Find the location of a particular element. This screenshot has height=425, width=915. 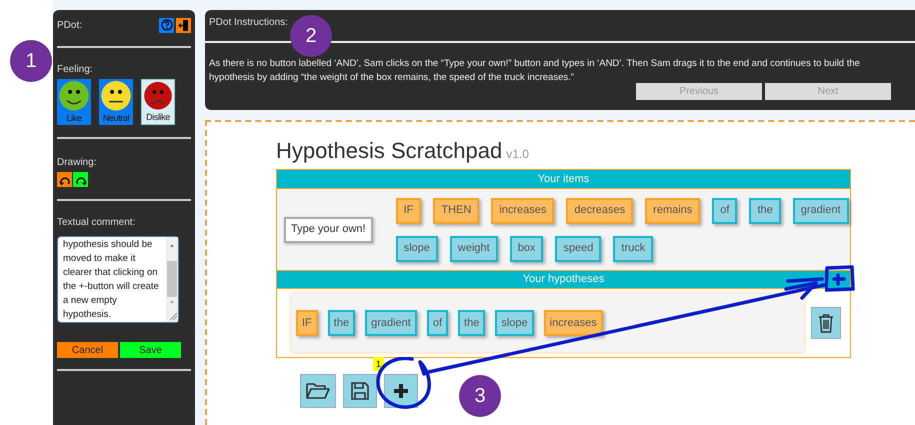

delete-button is located at coordinates (826, 323).